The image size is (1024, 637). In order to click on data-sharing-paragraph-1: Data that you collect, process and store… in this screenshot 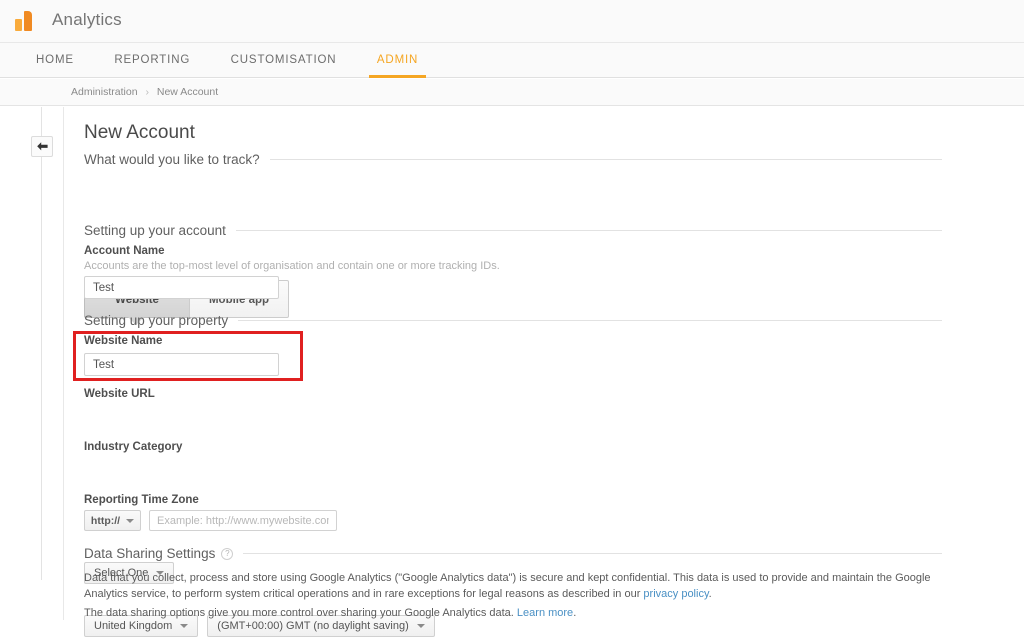, I will do `click(513, 586)`.